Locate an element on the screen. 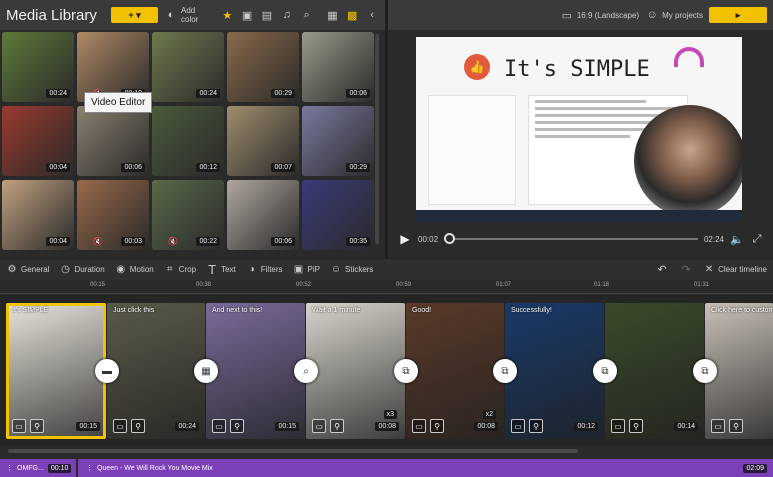 Image resolution: width=773 pixels, height=477 pixels. seek-bar is located at coordinates (571, 238).